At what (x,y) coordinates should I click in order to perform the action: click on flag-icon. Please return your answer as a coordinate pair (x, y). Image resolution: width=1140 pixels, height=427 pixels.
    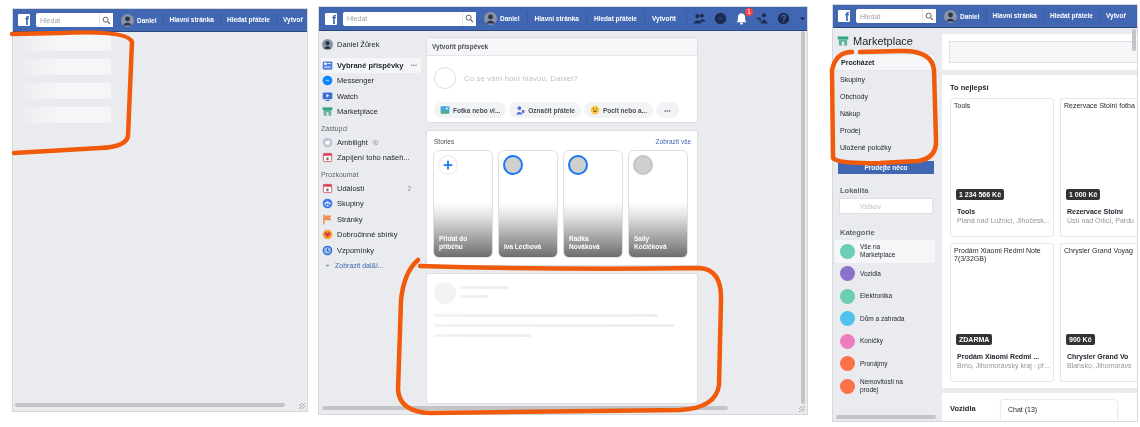
    Looking at the image, I should click on (327, 219).